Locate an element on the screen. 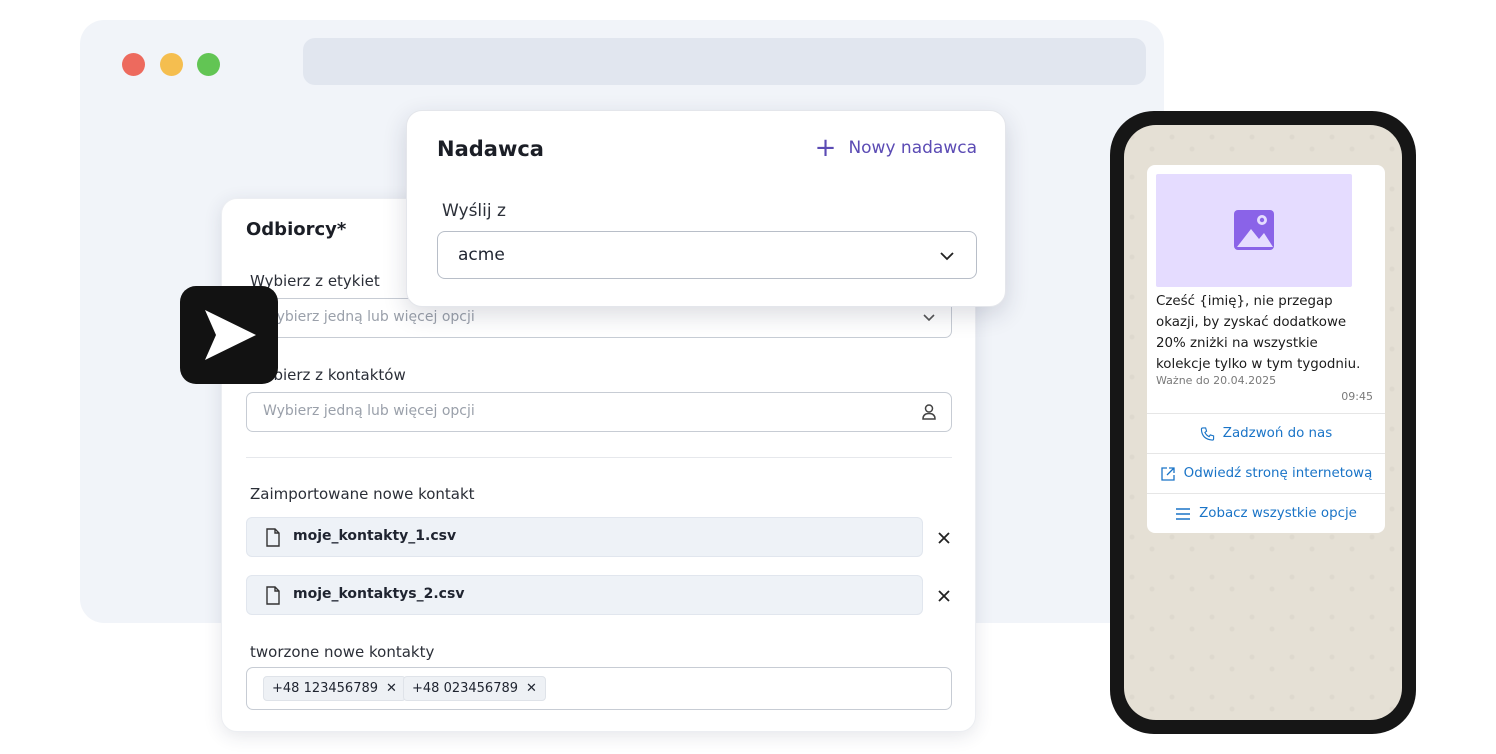 Image resolution: width=1496 pixels, height=754 pixels. phone-chip: +48 023456789 ✕ is located at coordinates (474, 688).